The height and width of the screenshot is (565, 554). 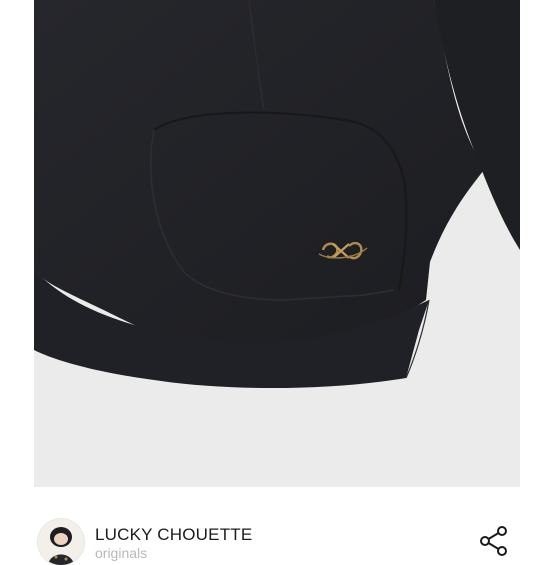 What do you see at coordinates (173, 535) in the screenshot?
I see `brand-name: LUCKY CHOUETTE` at bounding box center [173, 535].